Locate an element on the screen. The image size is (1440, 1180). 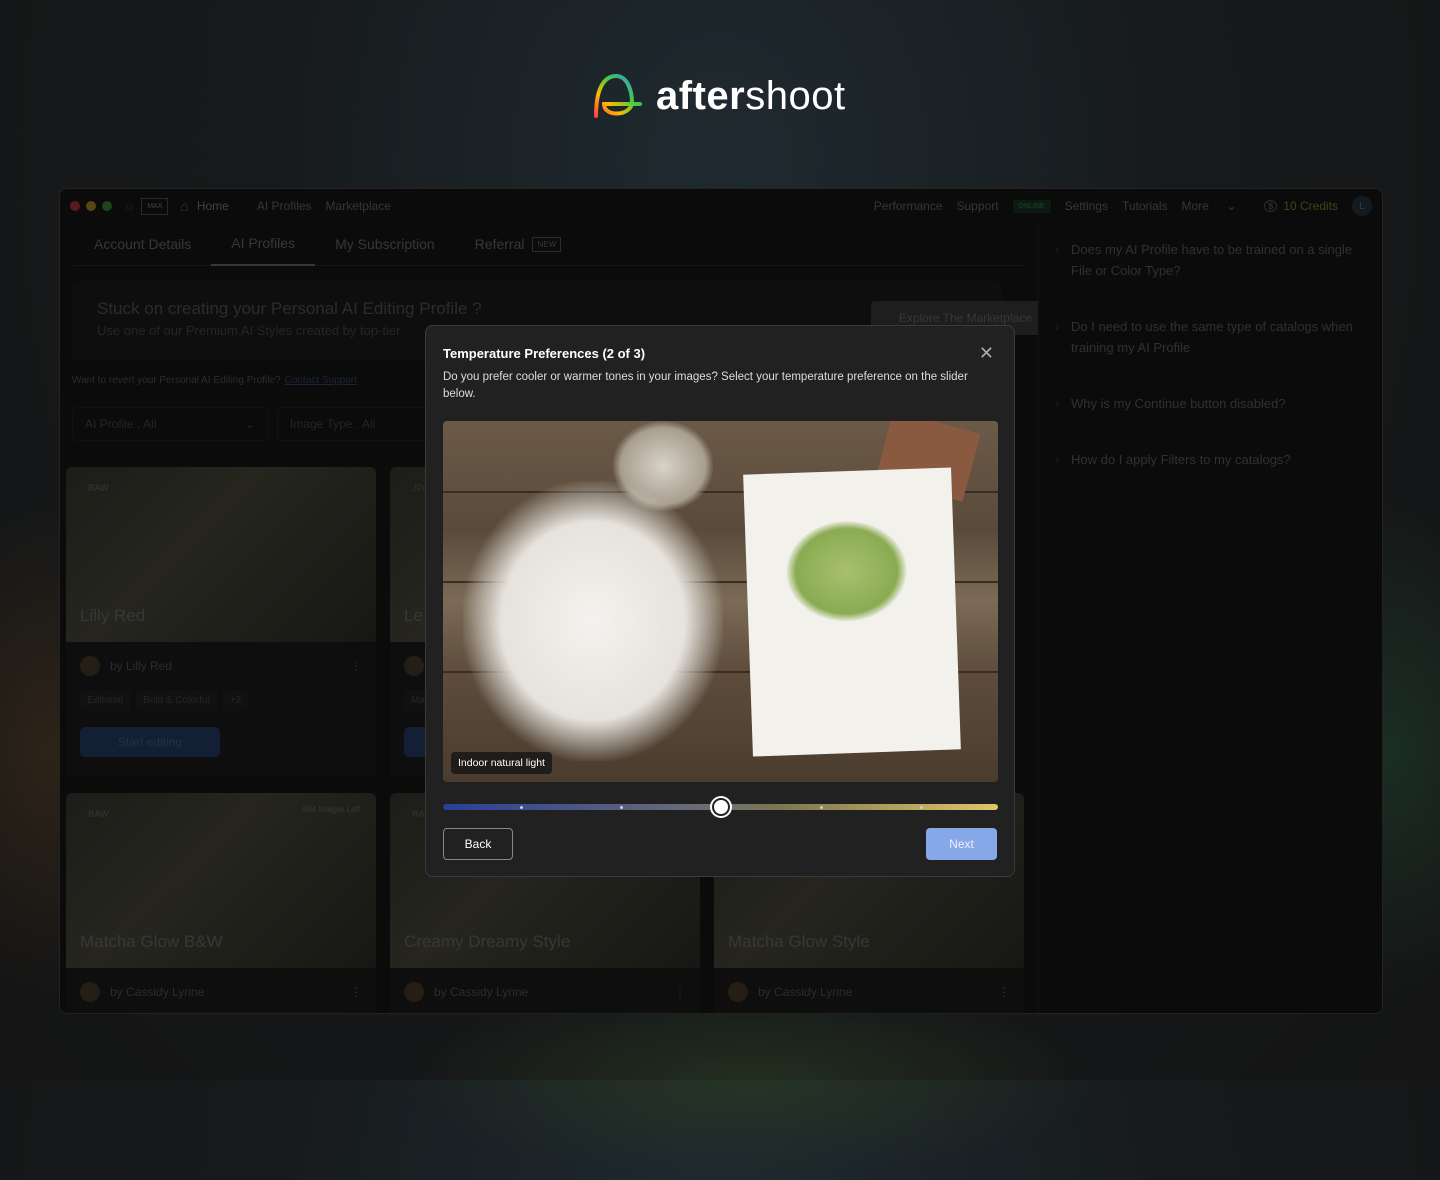
lighting-caption: Indoor natural light is located at coordinates (501, 763).